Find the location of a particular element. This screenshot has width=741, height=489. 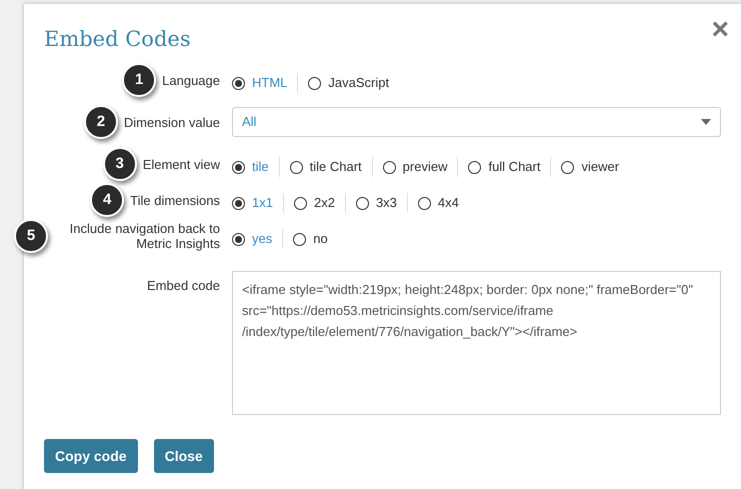

radio-option: 1x1 is located at coordinates (252, 203).